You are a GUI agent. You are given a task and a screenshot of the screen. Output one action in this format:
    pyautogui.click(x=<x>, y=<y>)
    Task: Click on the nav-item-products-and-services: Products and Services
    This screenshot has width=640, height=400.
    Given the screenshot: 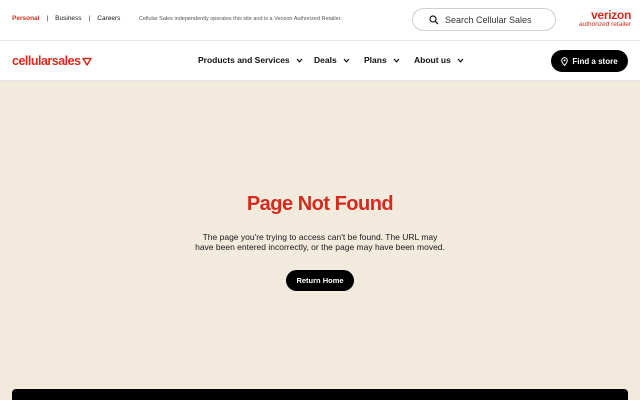 What is the action you would take?
    pyautogui.click(x=250, y=60)
    